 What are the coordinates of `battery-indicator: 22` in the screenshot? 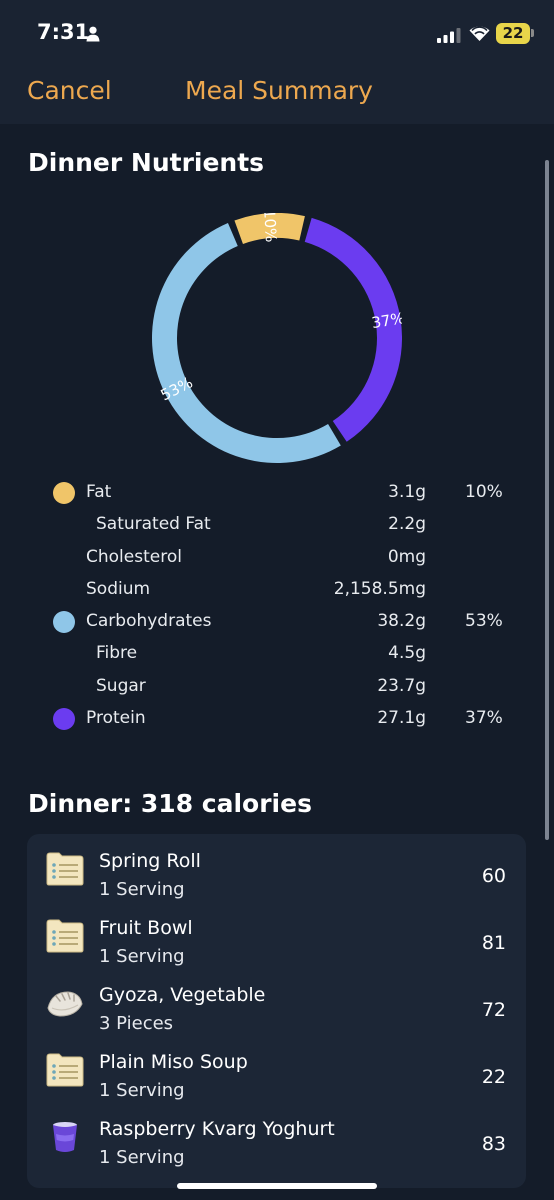 It's located at (513, 33).